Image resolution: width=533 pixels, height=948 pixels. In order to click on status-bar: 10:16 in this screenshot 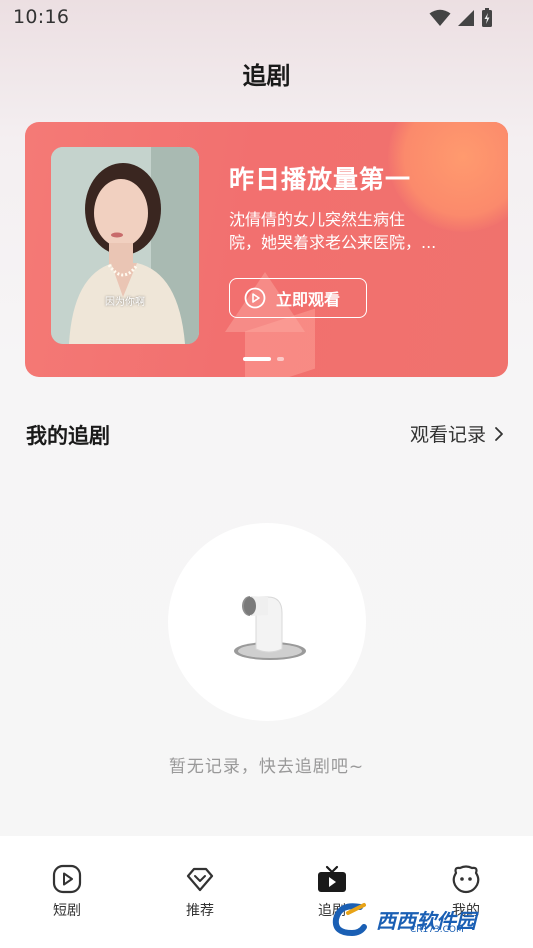, I will do `click(266, 18)`.